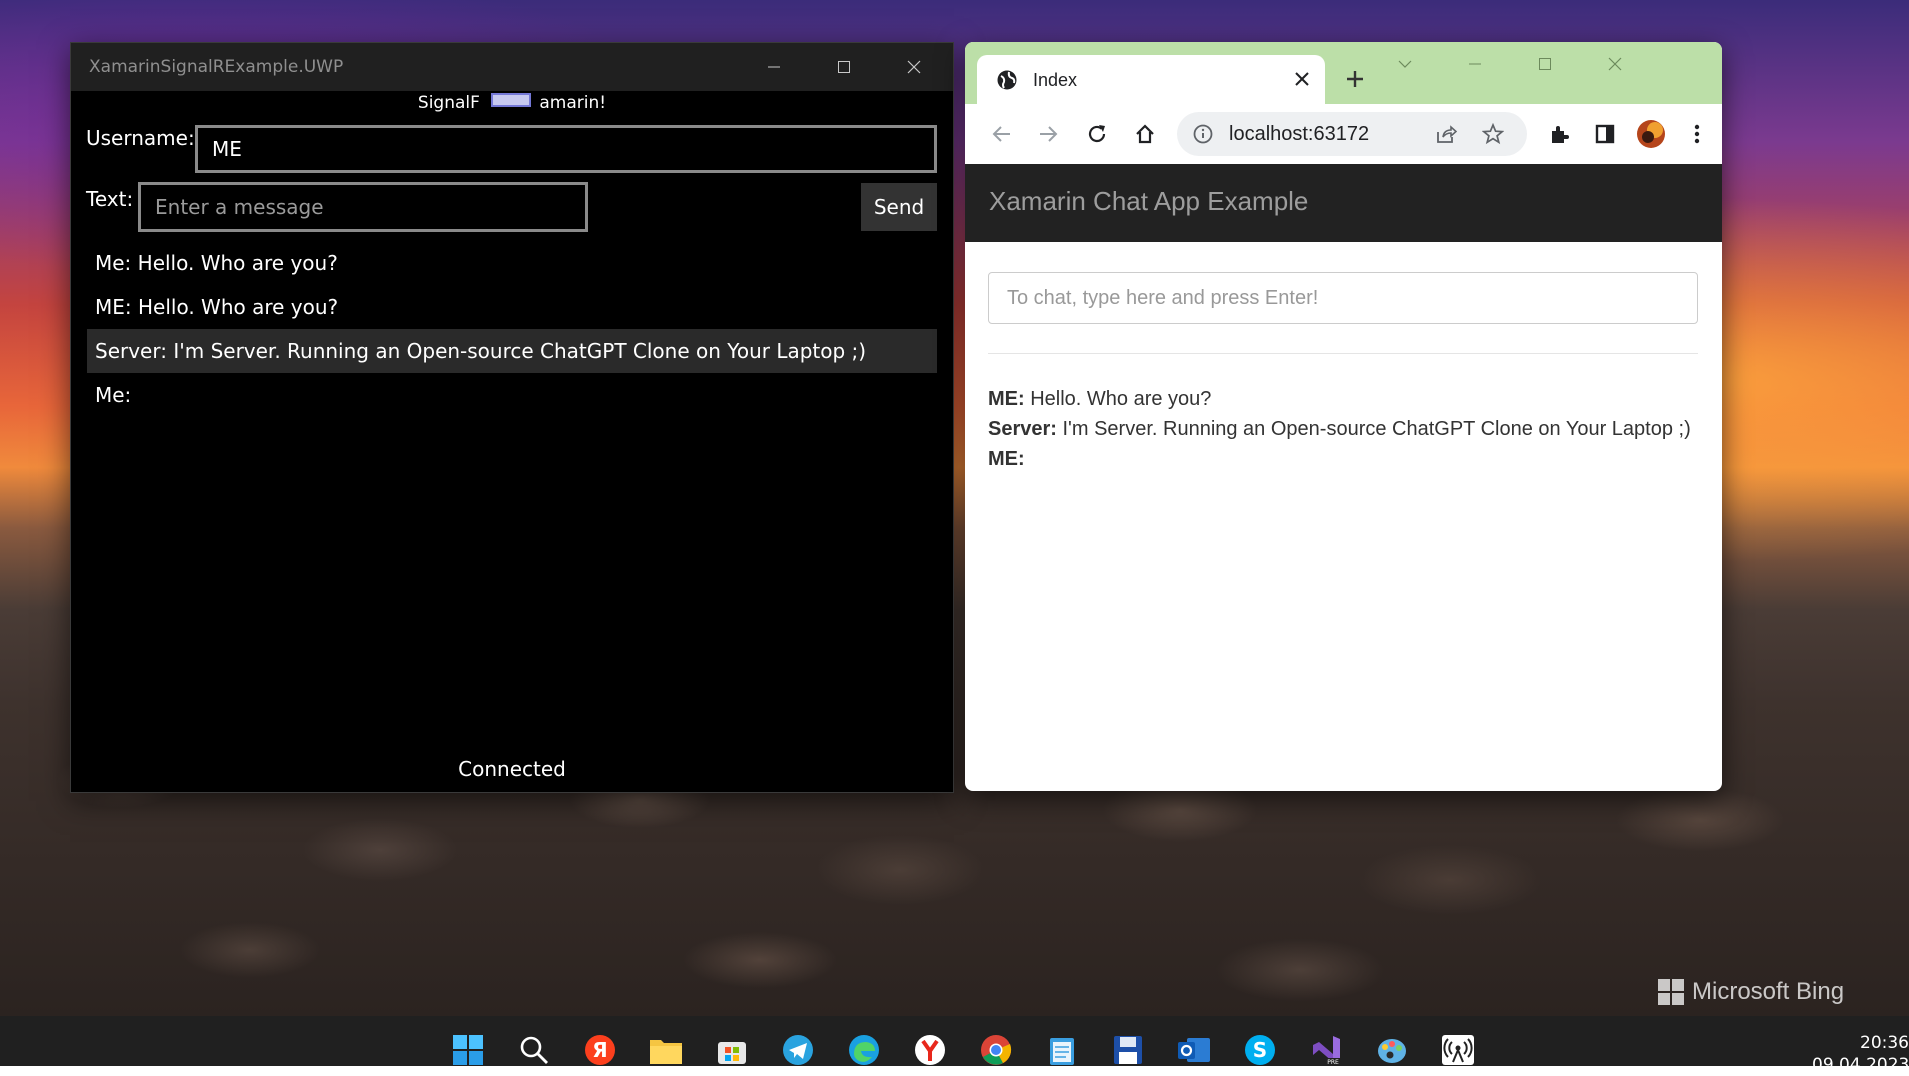 This screenshot has width=1909, height=1076. I want to click on close-button, so click(914, 67).